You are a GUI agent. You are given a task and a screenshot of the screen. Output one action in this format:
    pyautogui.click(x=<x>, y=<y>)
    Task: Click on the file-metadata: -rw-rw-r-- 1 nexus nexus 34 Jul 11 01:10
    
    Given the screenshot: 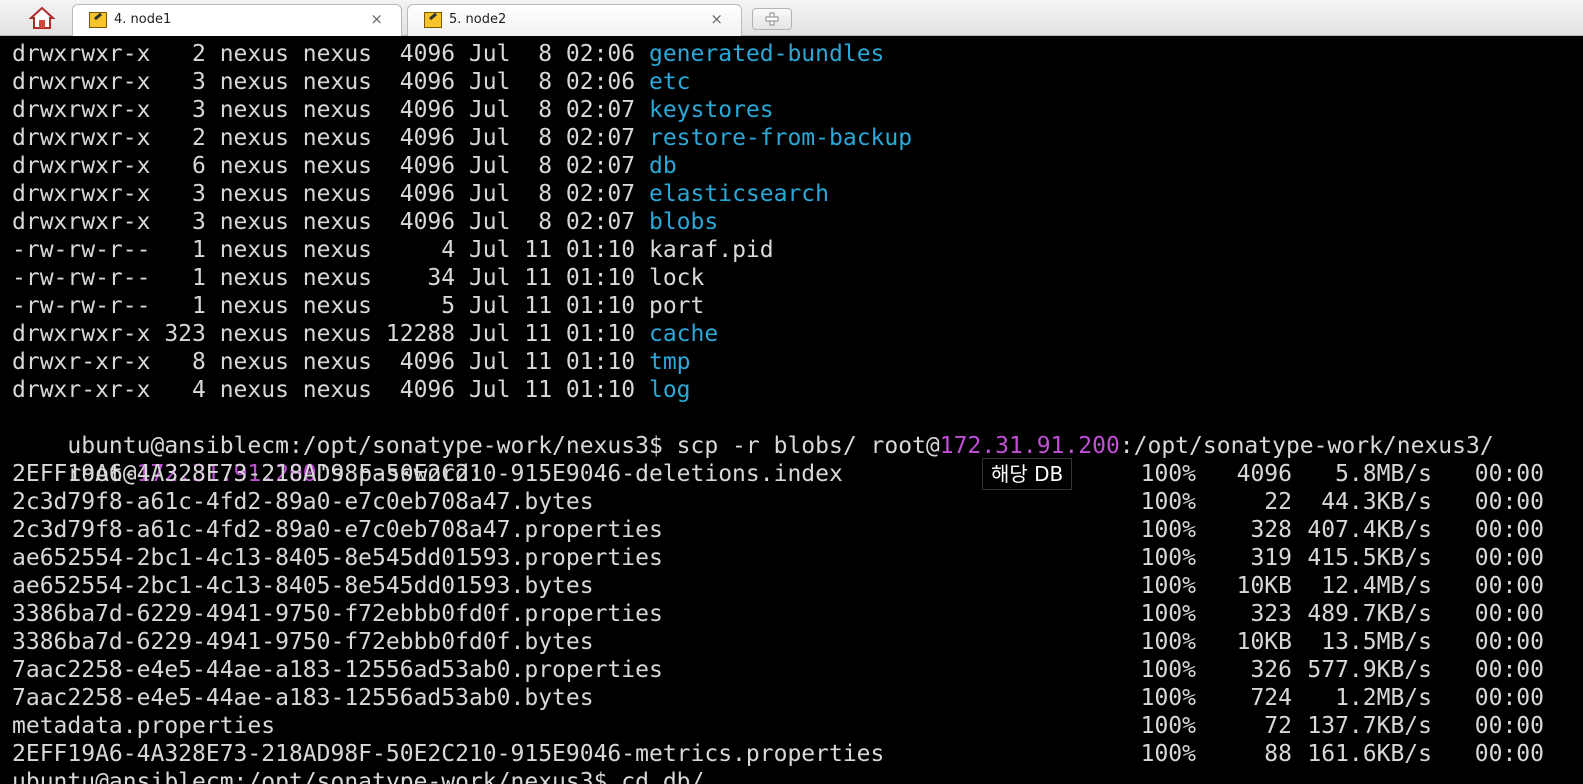 What is the action you would take?
    pyautogui.click(x=330, y=278)
    